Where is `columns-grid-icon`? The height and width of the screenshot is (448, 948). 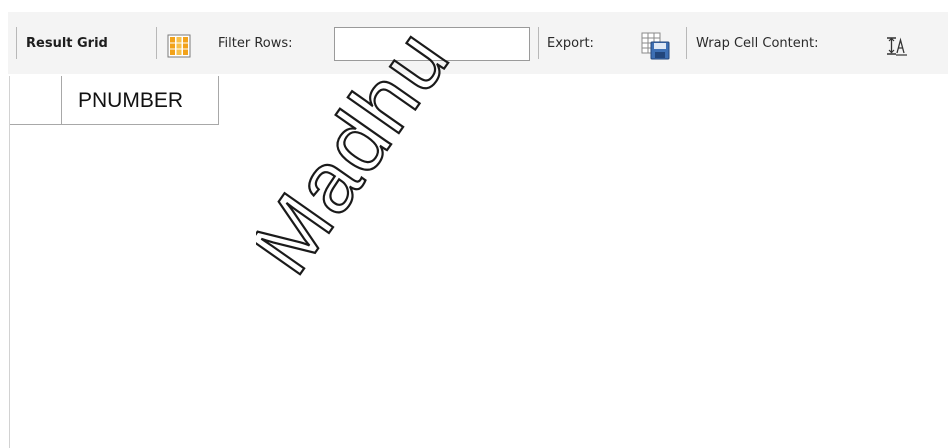
columns-grid-icon is located at coordinates (179, 46).